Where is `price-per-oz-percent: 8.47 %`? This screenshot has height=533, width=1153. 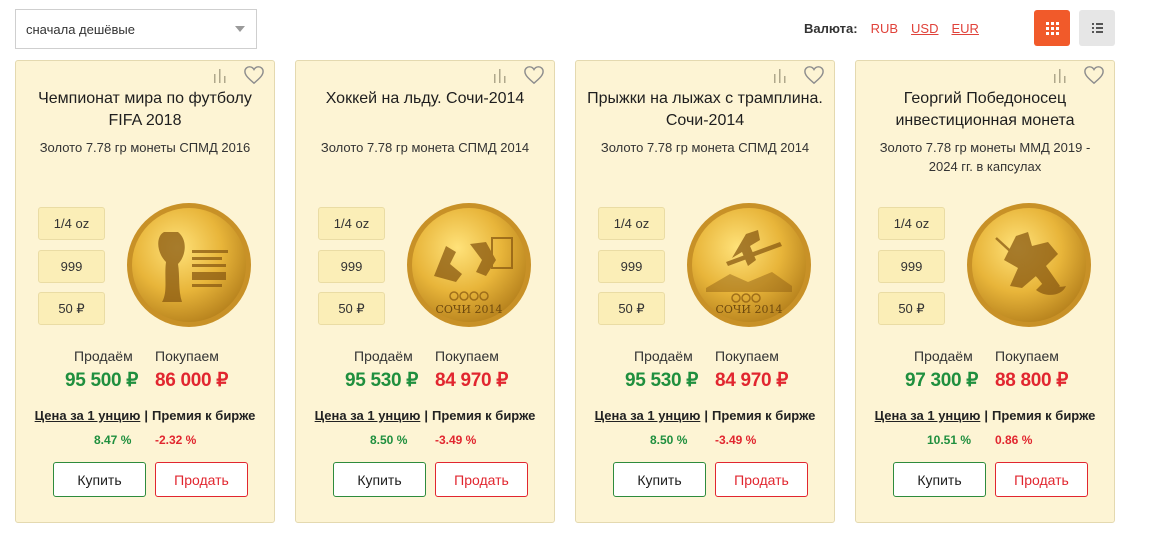
price-per-oz-percent: 8.47 % is located at coordinates (113, 440).